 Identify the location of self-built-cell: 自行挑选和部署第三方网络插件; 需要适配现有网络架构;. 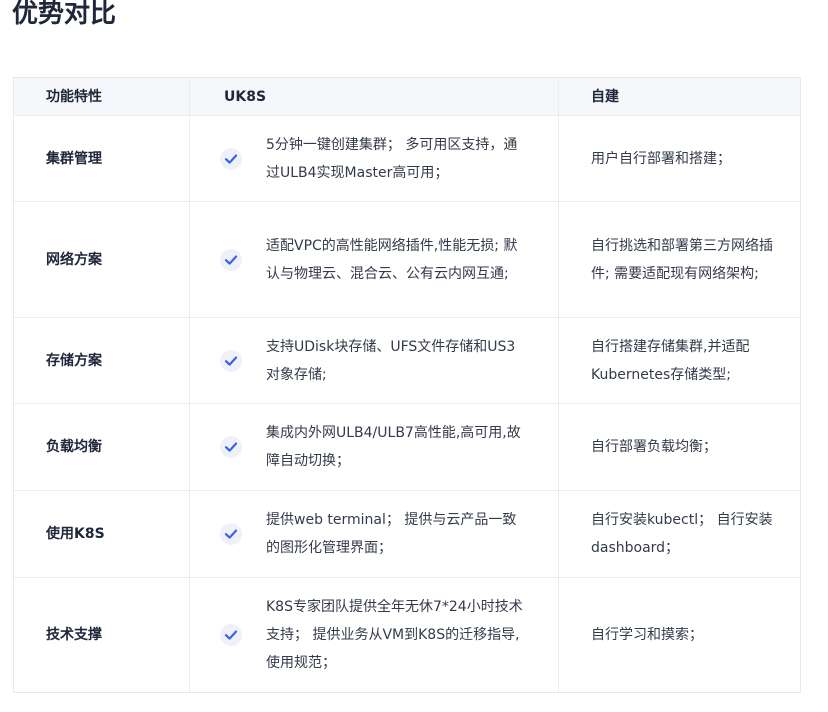
(679, 259).